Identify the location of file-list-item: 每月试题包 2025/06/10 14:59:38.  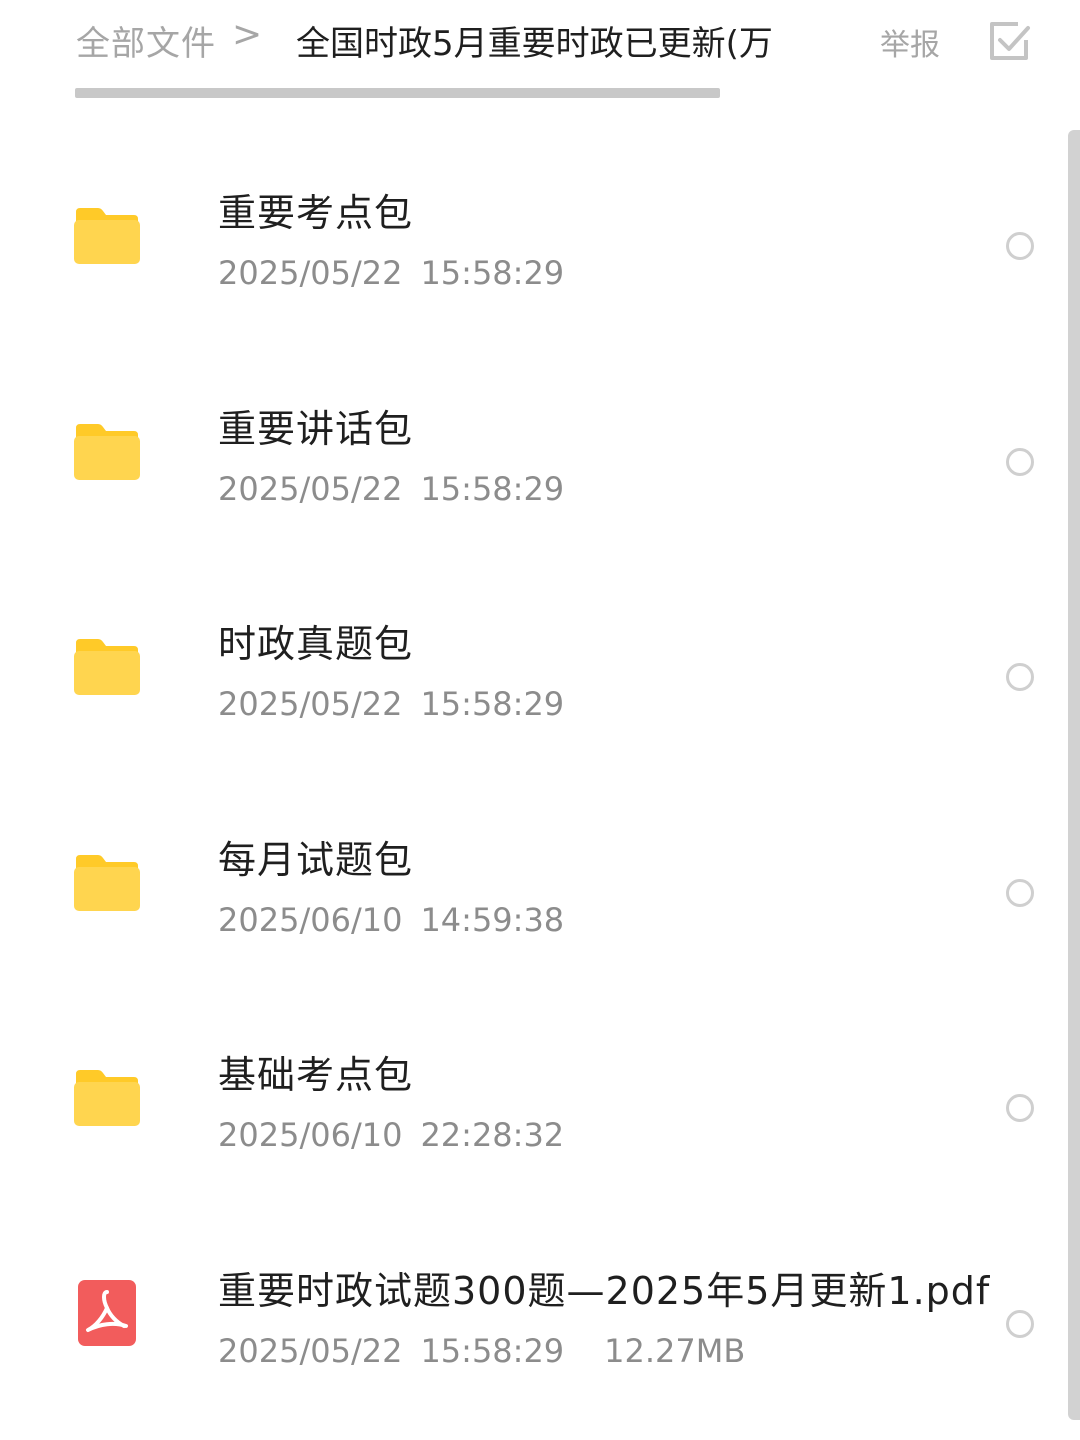
(534, 885).